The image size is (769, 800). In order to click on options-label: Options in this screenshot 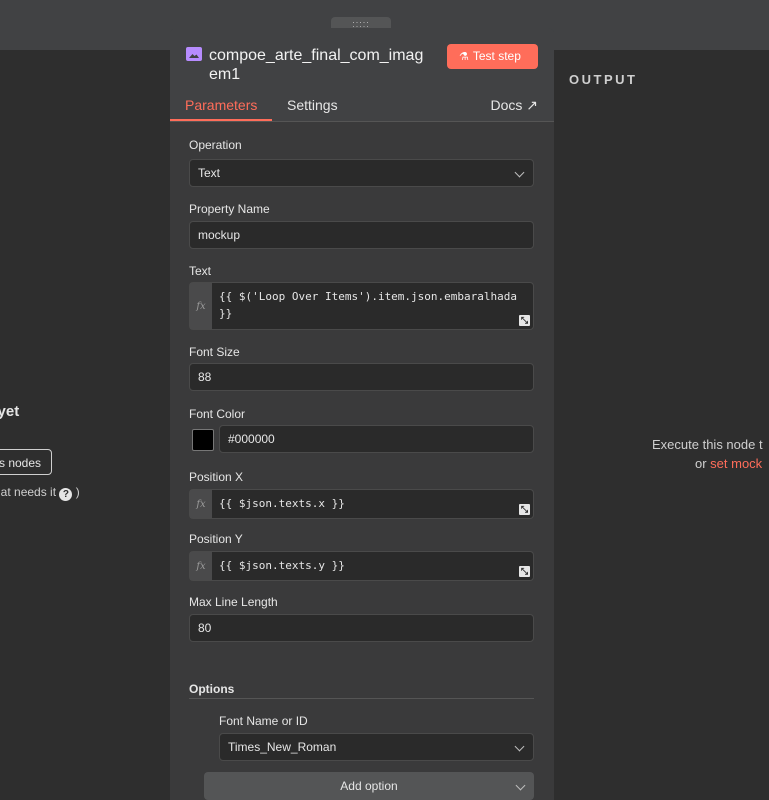, I will do `click(212, 689)`.